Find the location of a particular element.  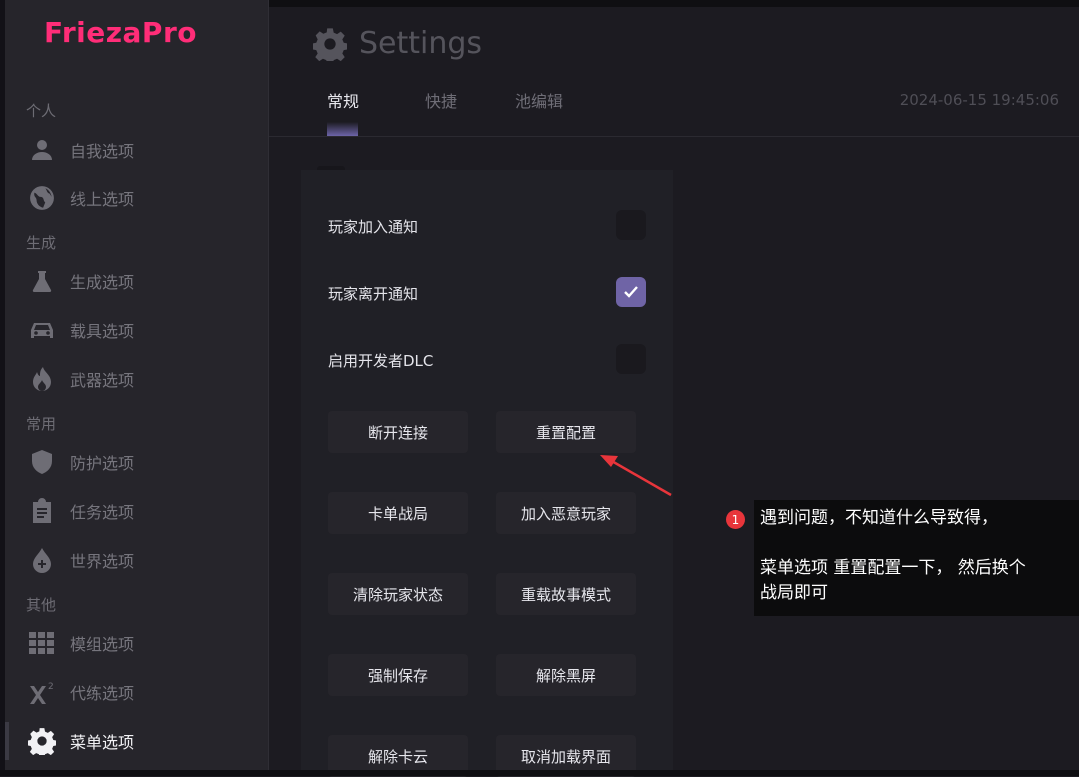

person-icon is located at coordinates (42, 150).